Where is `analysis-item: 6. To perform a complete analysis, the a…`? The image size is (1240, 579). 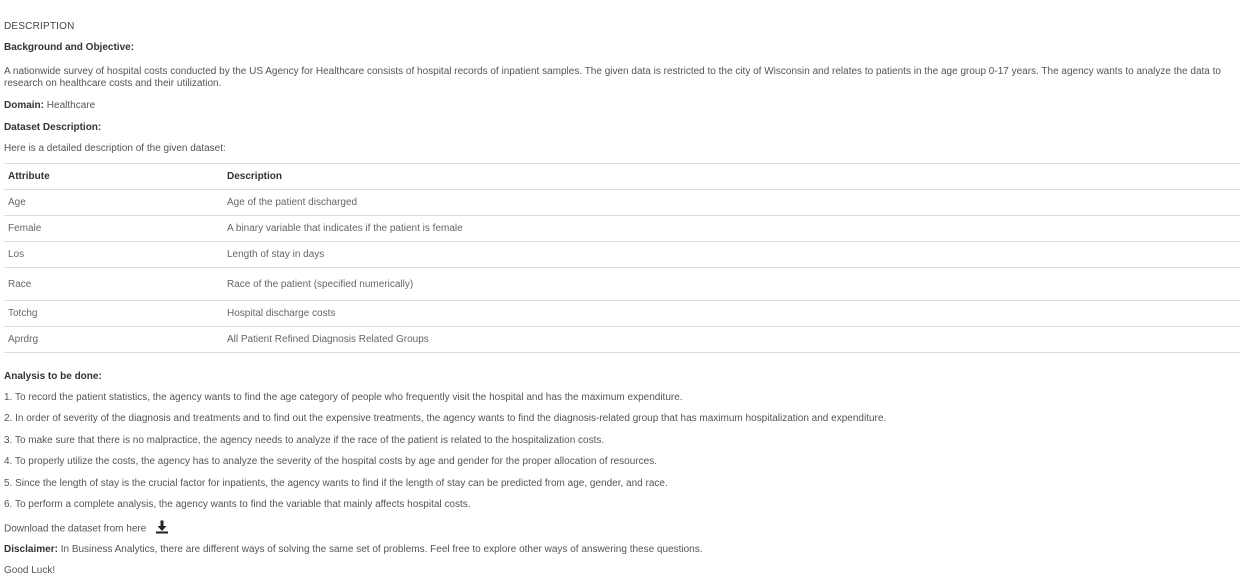
analysis-item: 6. To perform a complete analysis, the a… is located at coordinates (237, 504).